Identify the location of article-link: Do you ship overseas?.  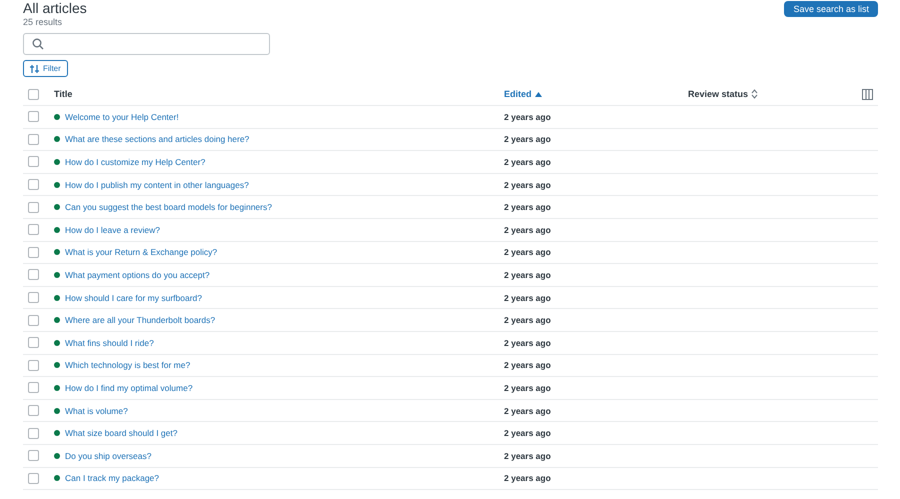
(108, 455).